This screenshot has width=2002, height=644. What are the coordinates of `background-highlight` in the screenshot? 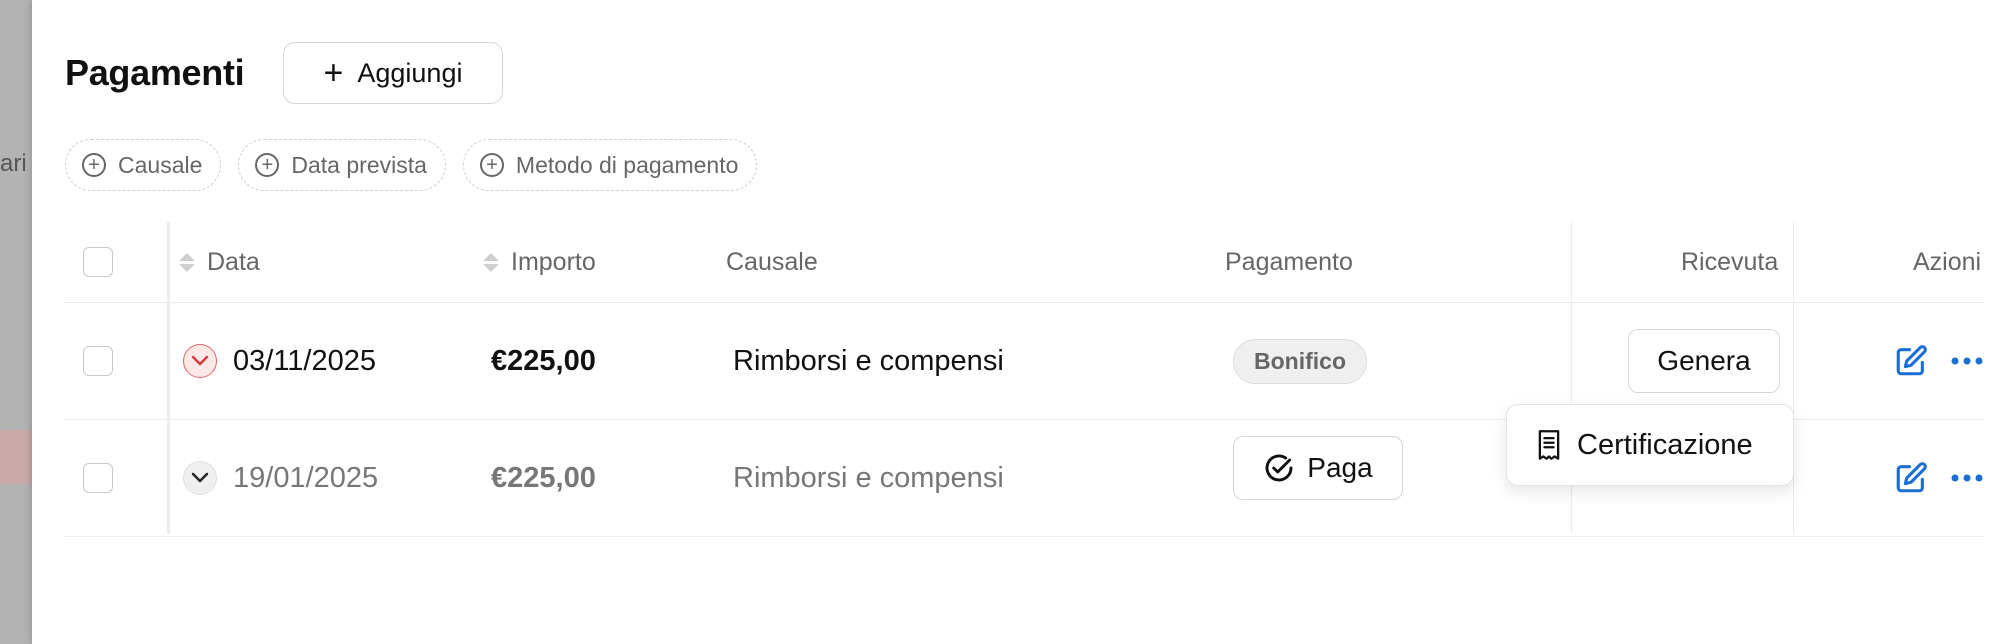 It's located at (16, 457).